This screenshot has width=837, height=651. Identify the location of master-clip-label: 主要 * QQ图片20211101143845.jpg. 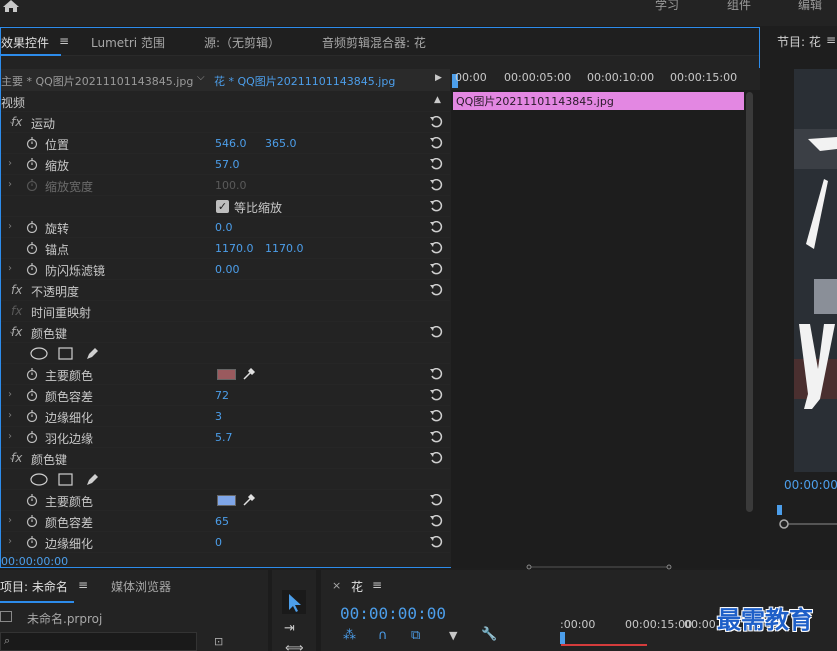
(97, 81).